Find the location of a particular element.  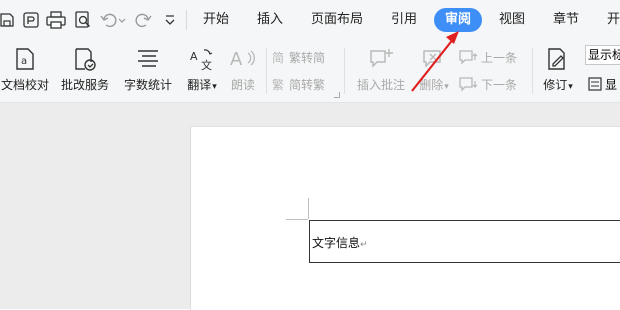

tab-more: 开 is located at coordinates (613, 20).